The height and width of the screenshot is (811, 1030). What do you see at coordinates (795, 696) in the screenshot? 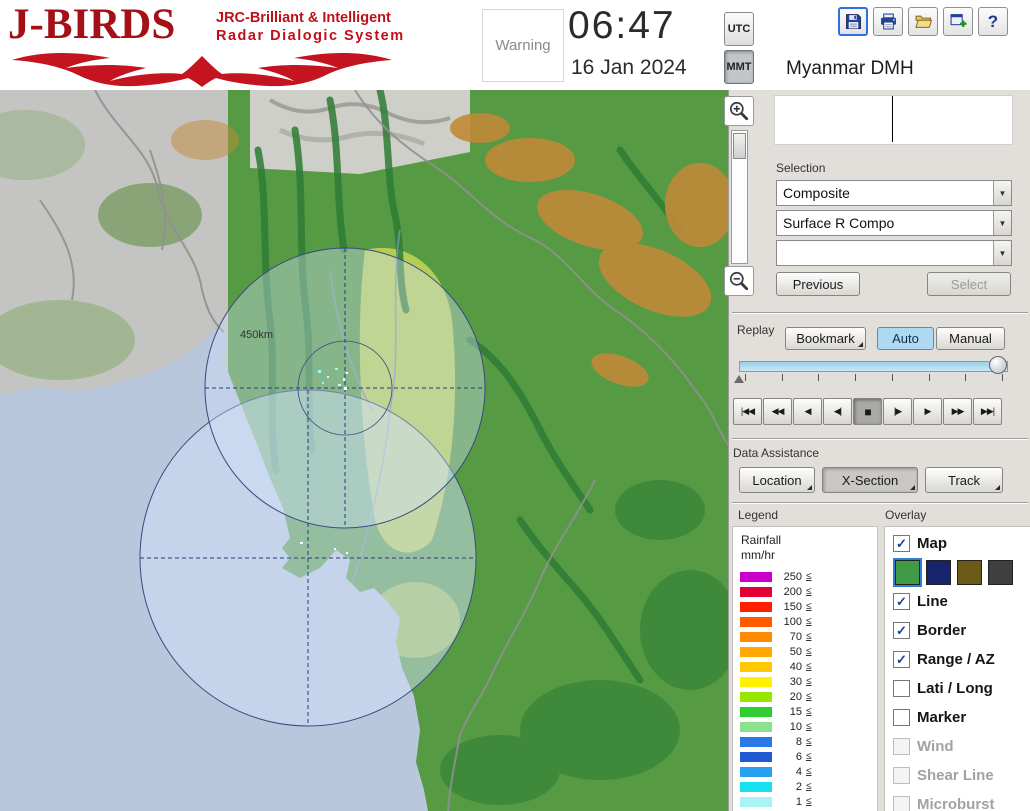
I see `legend-value: 20` at bounding box center [795, 696].